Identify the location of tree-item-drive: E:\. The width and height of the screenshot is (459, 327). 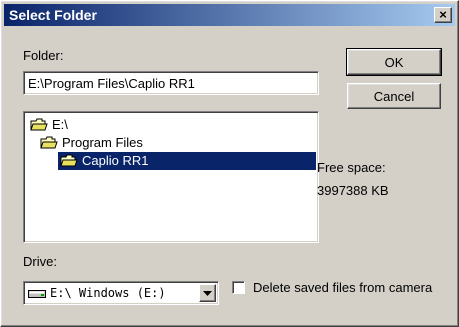
(51, 125).